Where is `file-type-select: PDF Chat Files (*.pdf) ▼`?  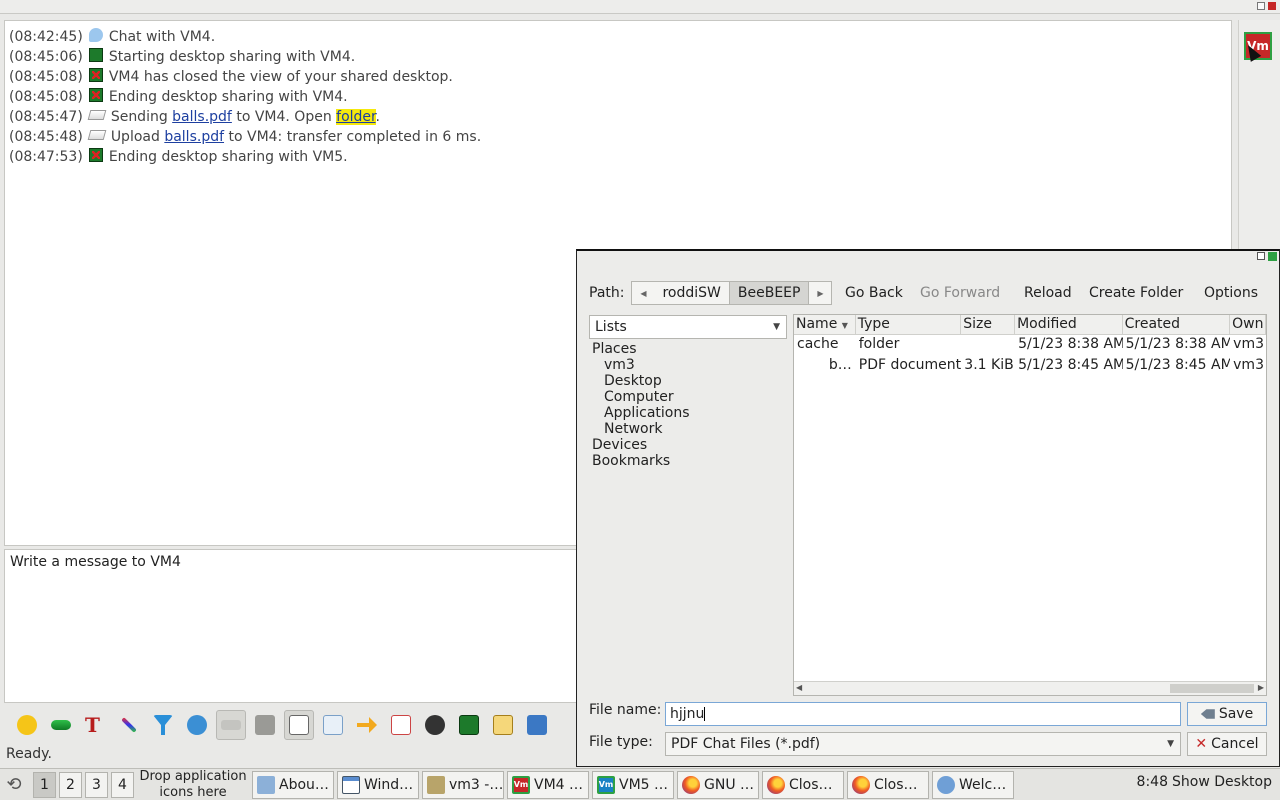
file-type-select: PDF Chat Files (*.pdf) ▼ is located at coordinates (923, 744).